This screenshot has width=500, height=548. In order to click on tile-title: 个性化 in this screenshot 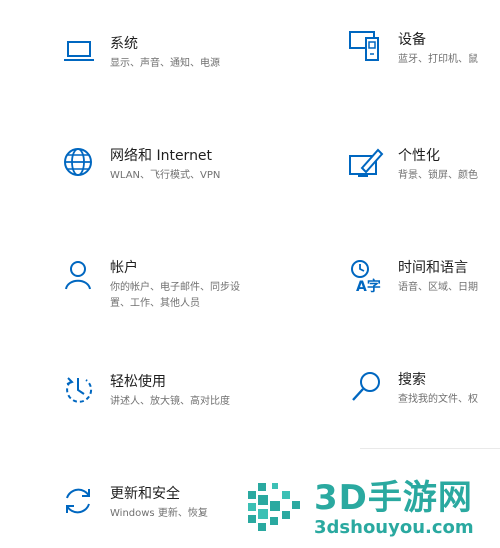, I will do `click(419, 156)`.